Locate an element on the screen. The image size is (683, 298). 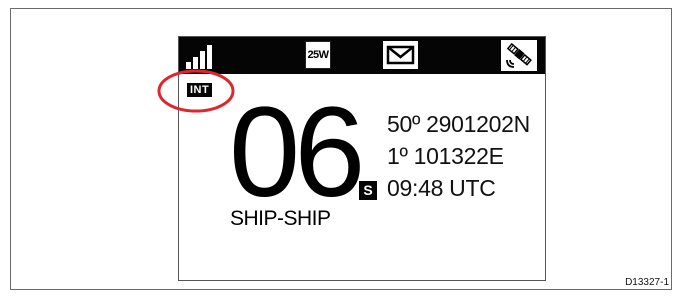
longitude-text: 1º 101322E is located at coordinates (445, 156).